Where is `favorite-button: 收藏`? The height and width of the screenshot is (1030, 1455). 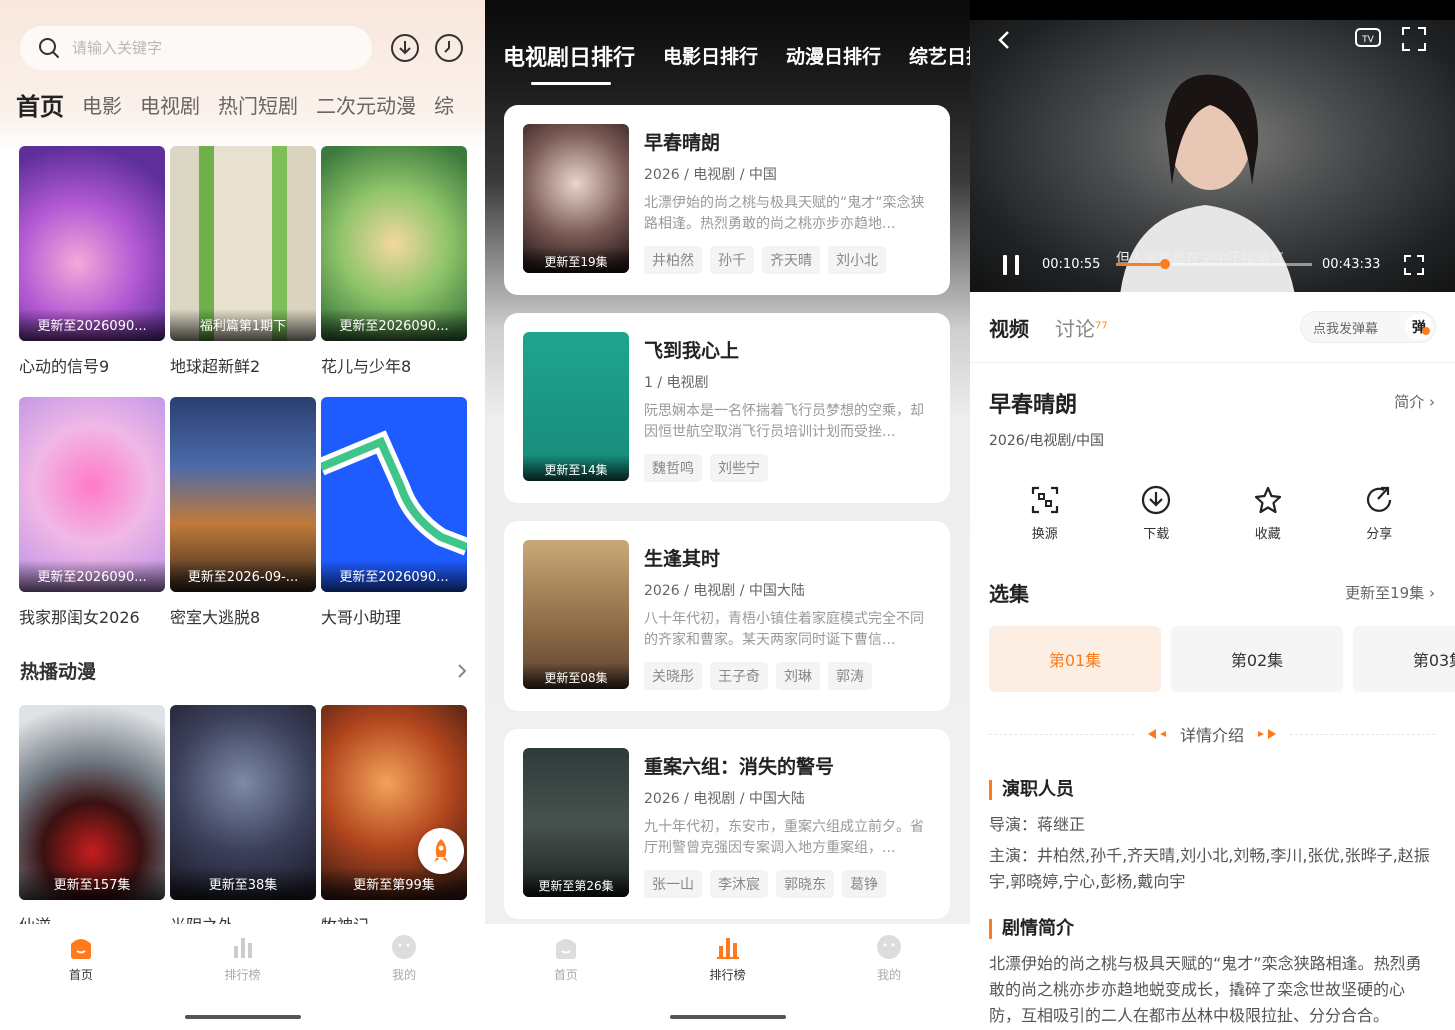 favorite-button: 收藏 is located at coordinates (1268, 513).